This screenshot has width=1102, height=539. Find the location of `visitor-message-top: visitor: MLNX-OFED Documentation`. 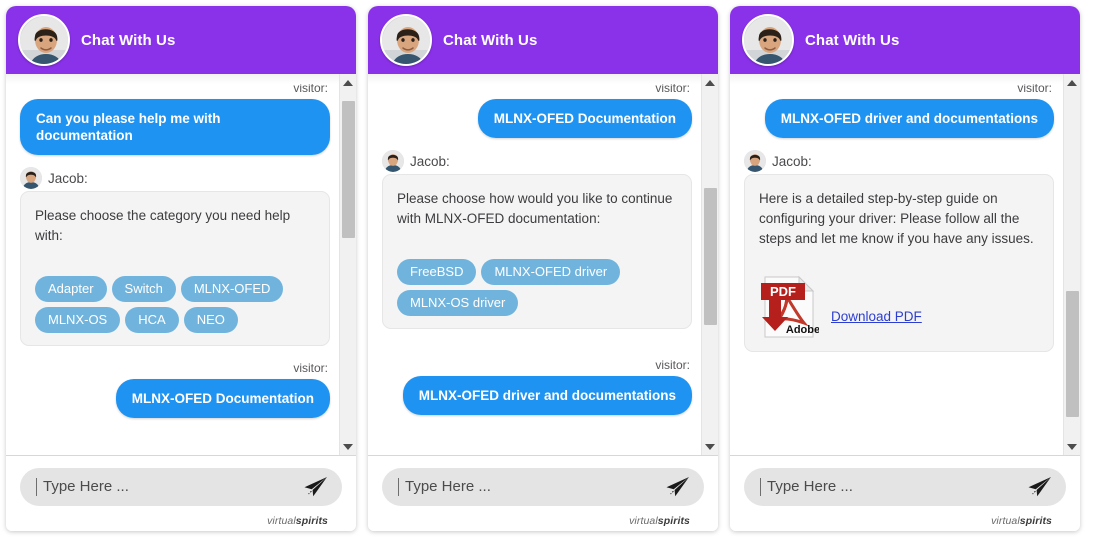

visitor-message-top: visitor: MLNX-OFED Documentation is located at coordinates (535, 112).